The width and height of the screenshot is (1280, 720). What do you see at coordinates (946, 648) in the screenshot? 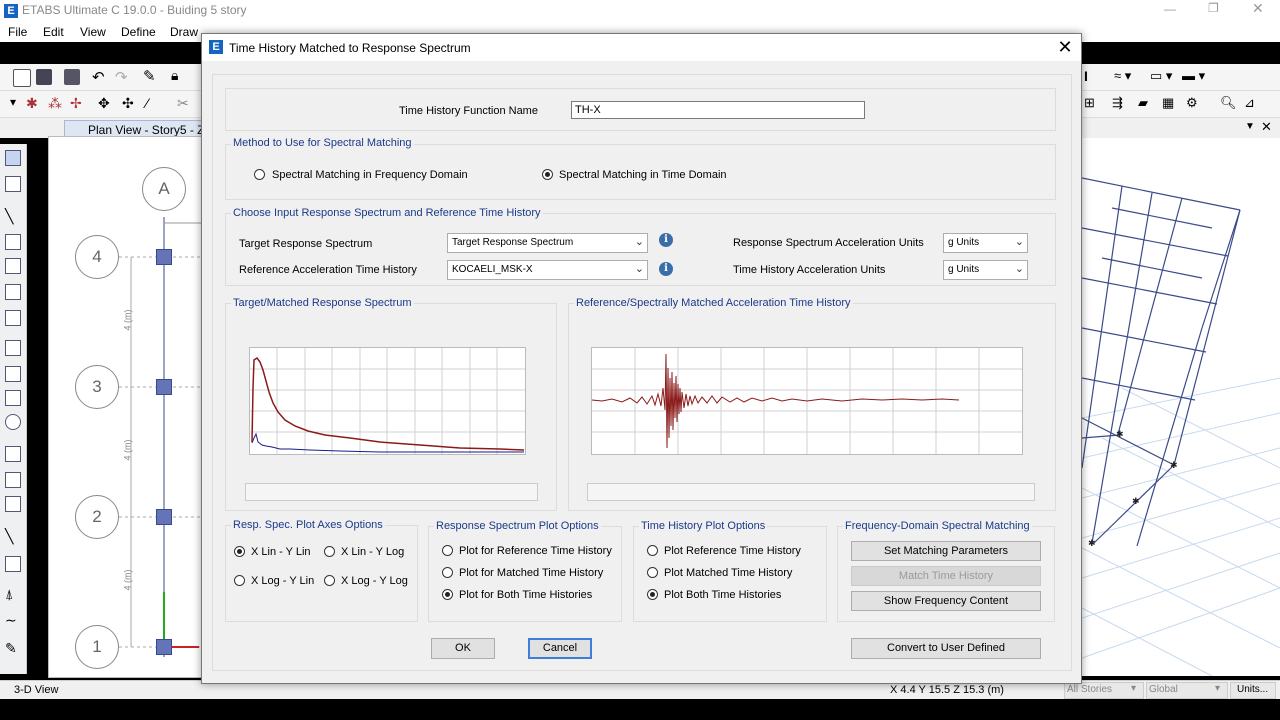
I see `convert-to-user-defined-button: Convert to User Defined` at bounding box center [946, 648].